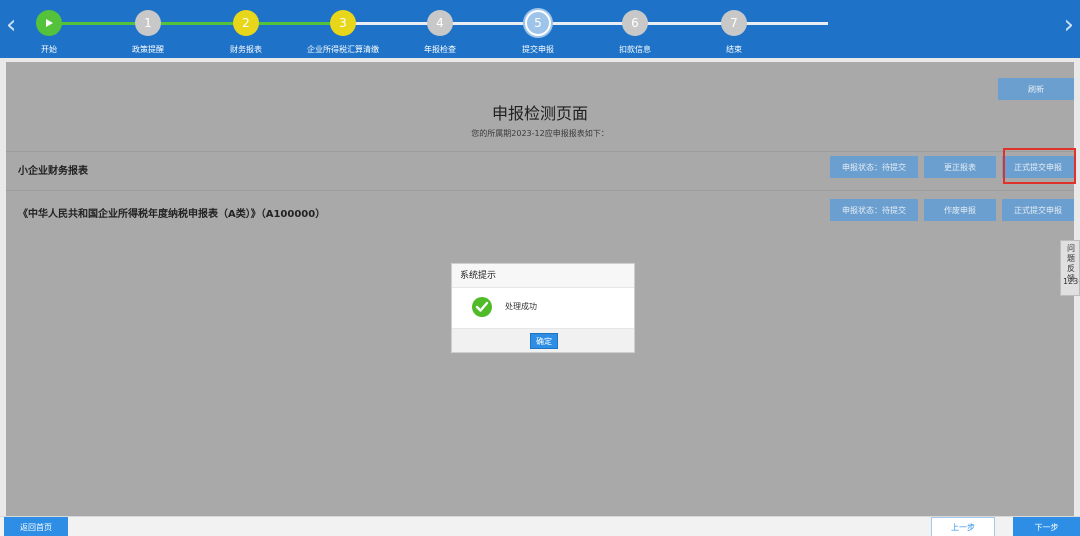  Describe the element at coordinates (53, 171) in the screenshot. I see `report-name: 小企业财务报表` at that location.